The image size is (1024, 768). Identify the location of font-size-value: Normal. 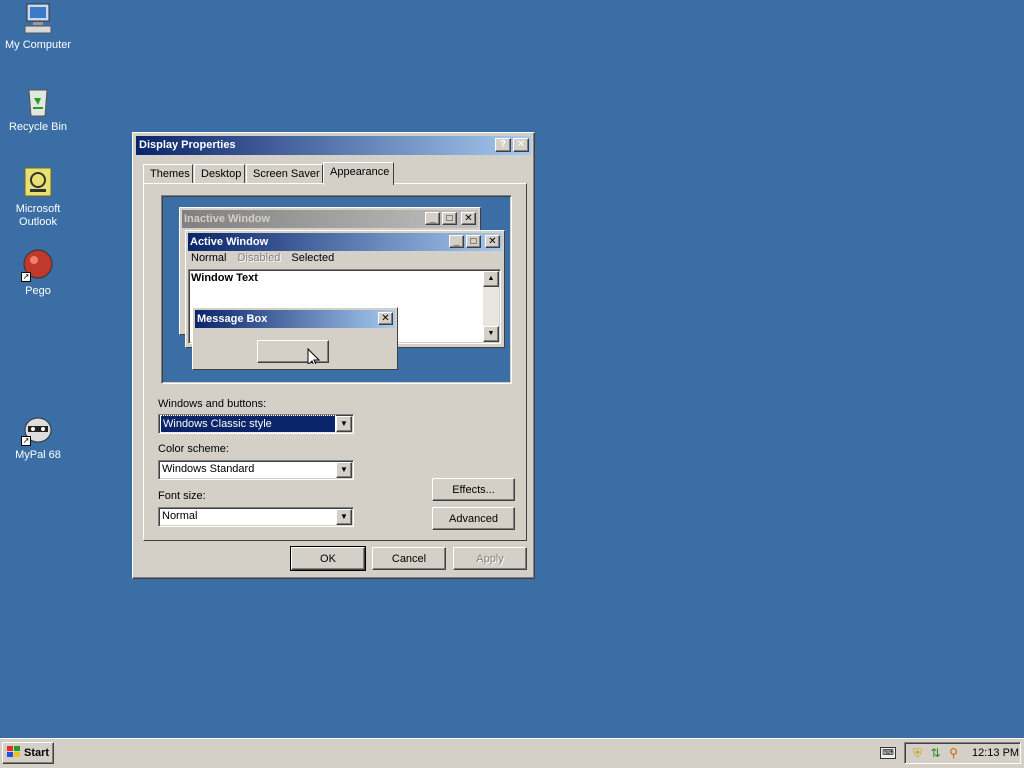
(180, 516).